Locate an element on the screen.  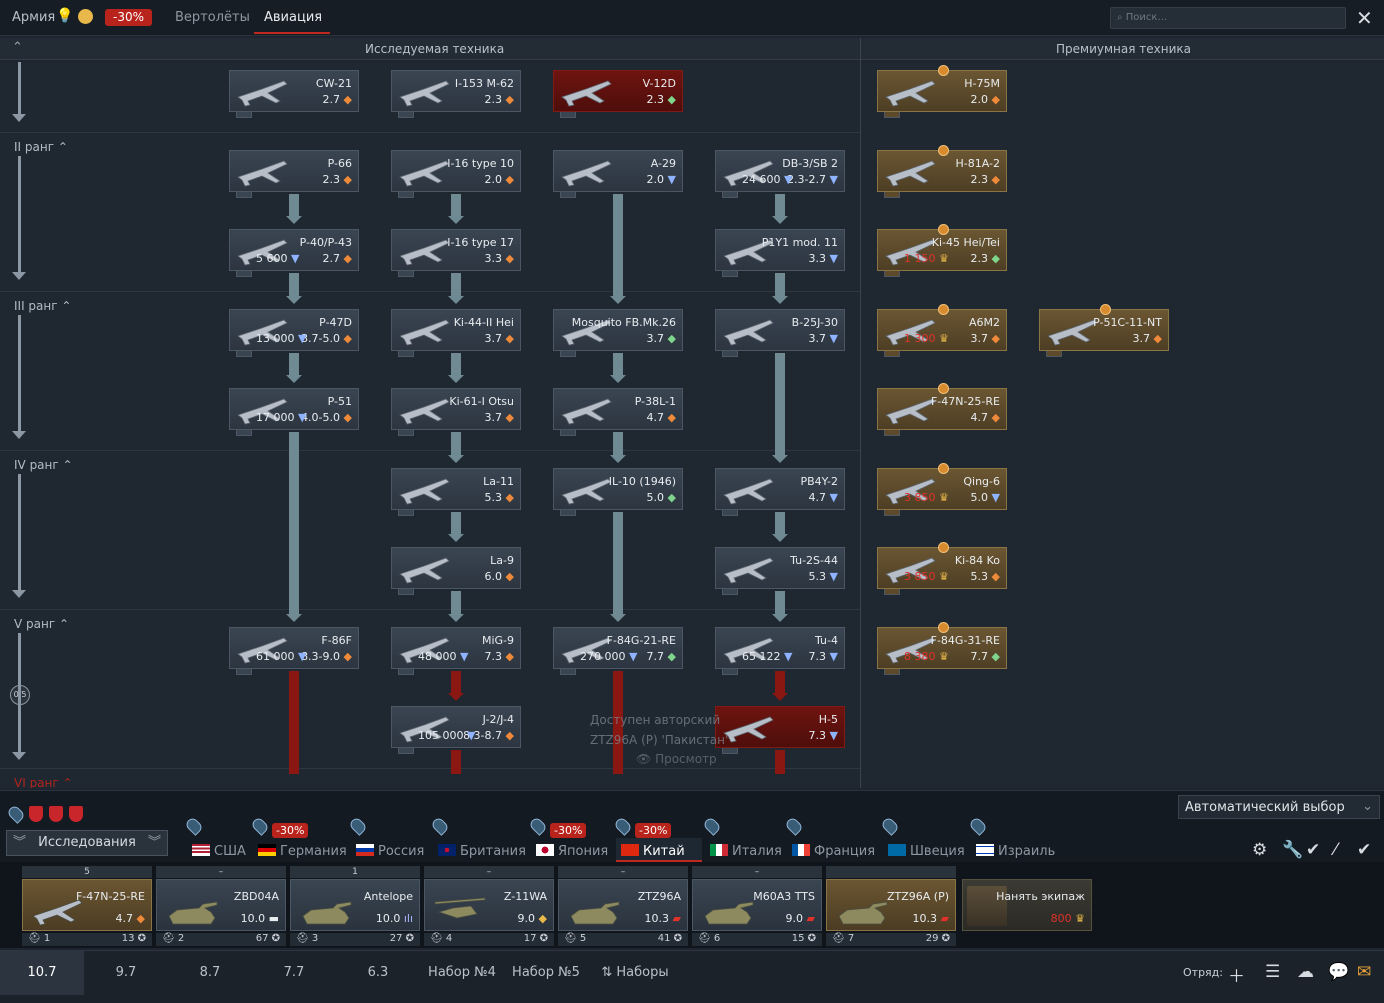
repair-all-icon: ⁄ is located at coordinates (1335, 850).